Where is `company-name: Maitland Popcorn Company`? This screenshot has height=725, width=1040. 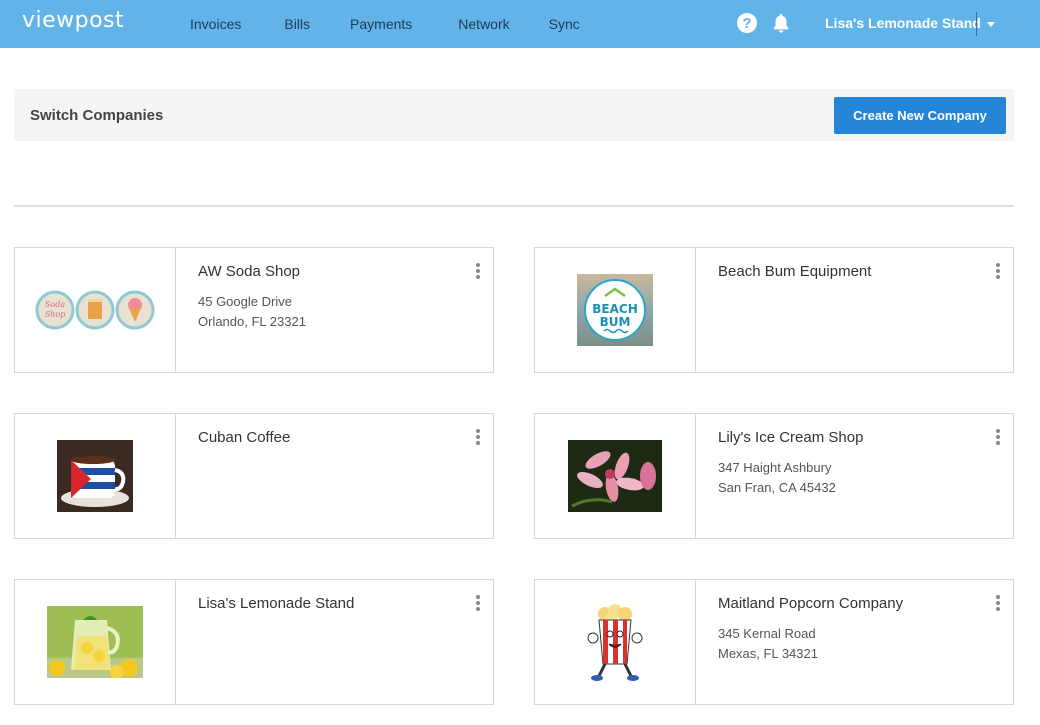
company-name: Maitland Popcorn Company is located at coordinates (811, 603).